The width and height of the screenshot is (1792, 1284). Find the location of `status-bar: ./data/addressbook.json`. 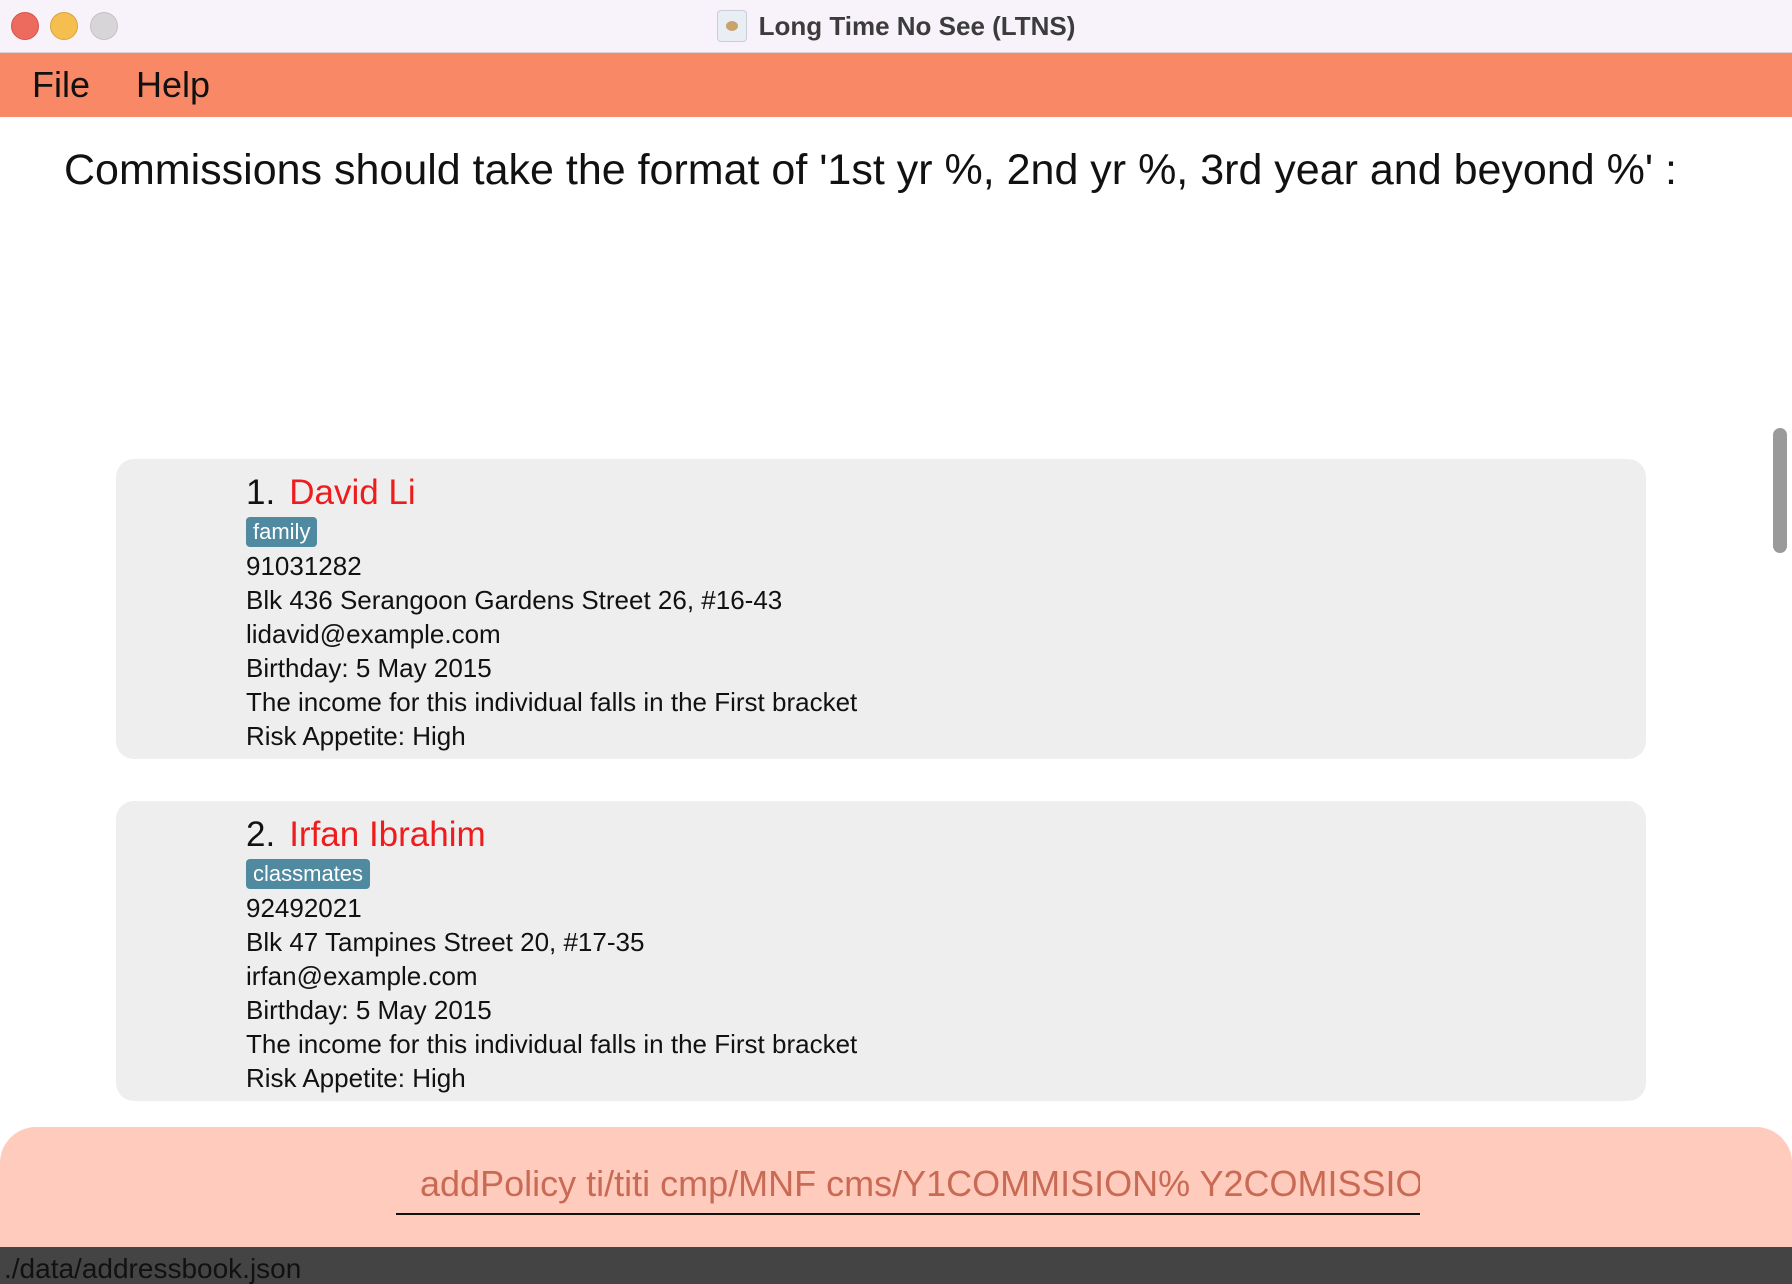

status-bar: ./data/addressbook.json is located at coordinates (896, 1265).